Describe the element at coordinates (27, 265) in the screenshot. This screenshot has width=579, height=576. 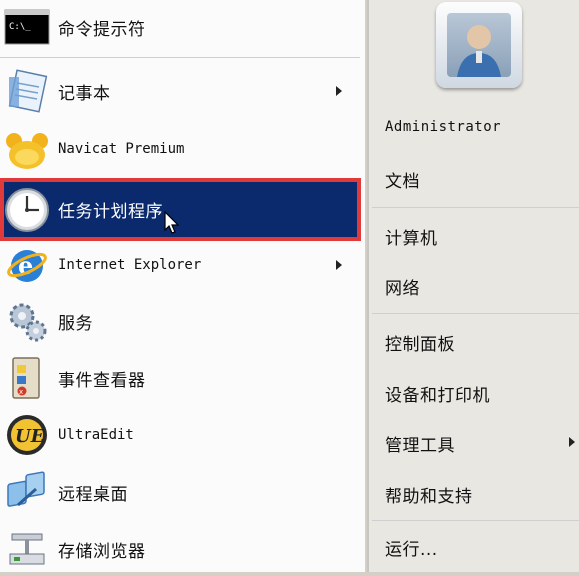
I see `ie-icon: e` at that location.